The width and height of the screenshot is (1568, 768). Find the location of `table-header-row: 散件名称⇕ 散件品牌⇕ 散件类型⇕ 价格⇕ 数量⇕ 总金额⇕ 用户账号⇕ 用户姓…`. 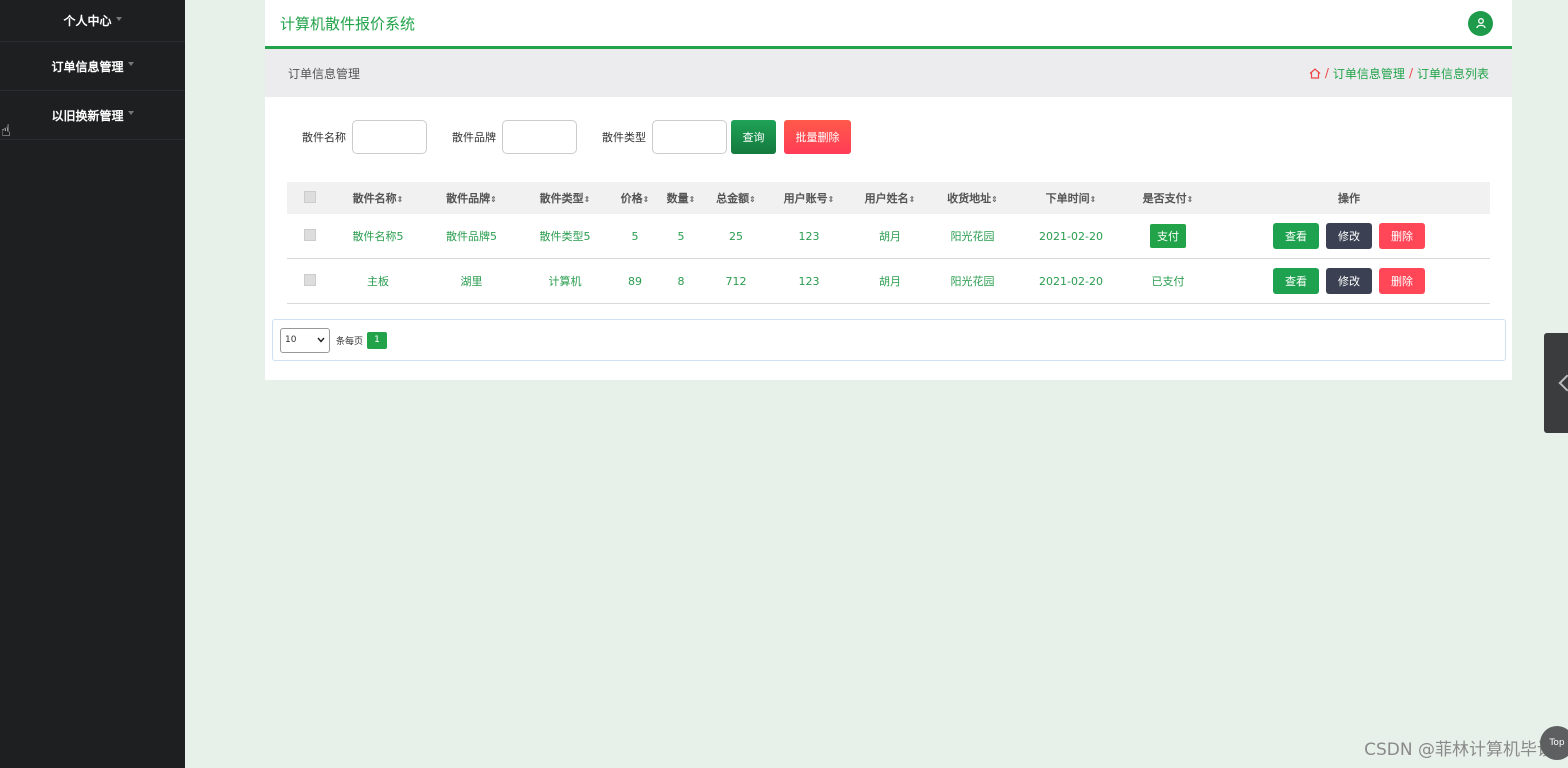

table-header-row: 散件名称⇕ 散件品牌⇕ 散件类型⇕ 价格⇕ 数量⇕ 总金额⇕ 用户账号⇕ 用户姓… is located at coordinates (888, 198).